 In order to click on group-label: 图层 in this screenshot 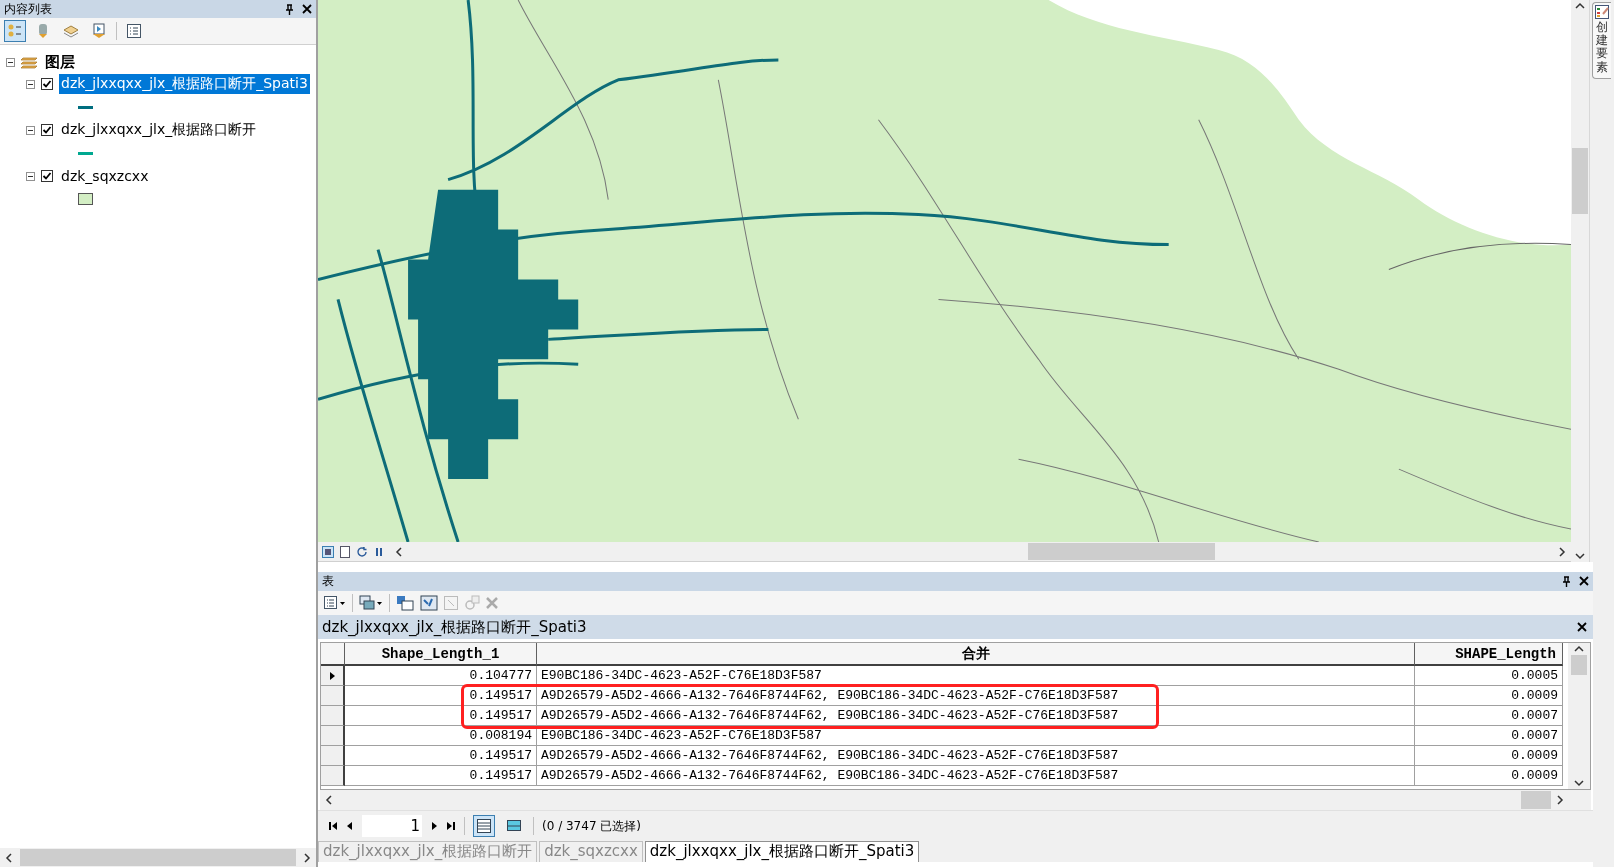, I will do `click(60, 62)`.